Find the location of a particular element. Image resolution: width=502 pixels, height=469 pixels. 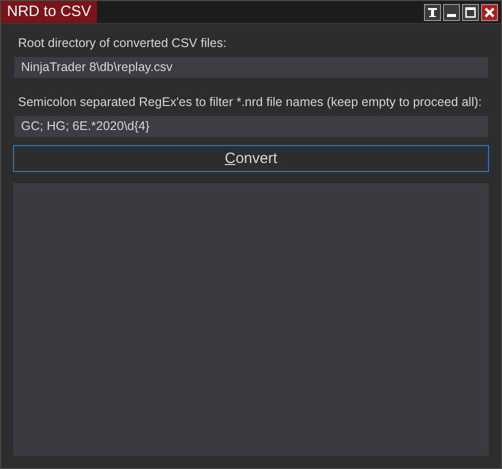

close-icon is located at coordinates (489, 12).